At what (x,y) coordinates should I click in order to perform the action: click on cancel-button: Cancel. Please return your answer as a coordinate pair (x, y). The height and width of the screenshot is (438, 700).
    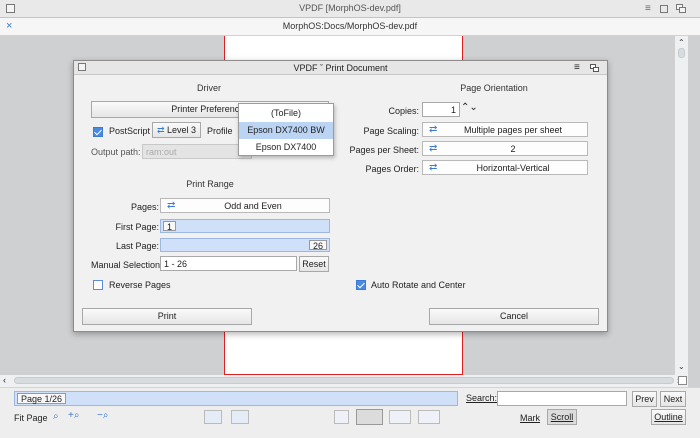
    Looking at the image, I should click on (514, 316).